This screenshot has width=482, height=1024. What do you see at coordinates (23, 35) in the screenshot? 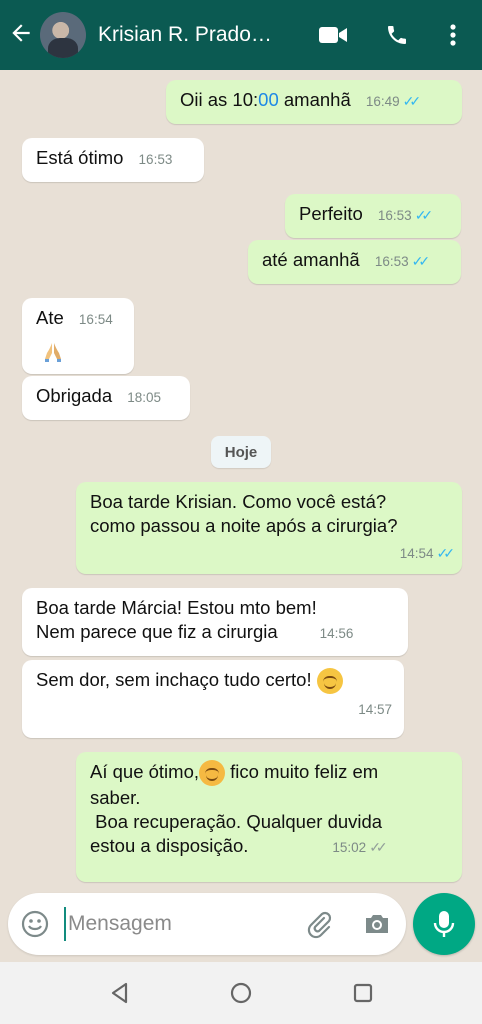
I see `arrow-left-icon` at bounding box center [23, 35].